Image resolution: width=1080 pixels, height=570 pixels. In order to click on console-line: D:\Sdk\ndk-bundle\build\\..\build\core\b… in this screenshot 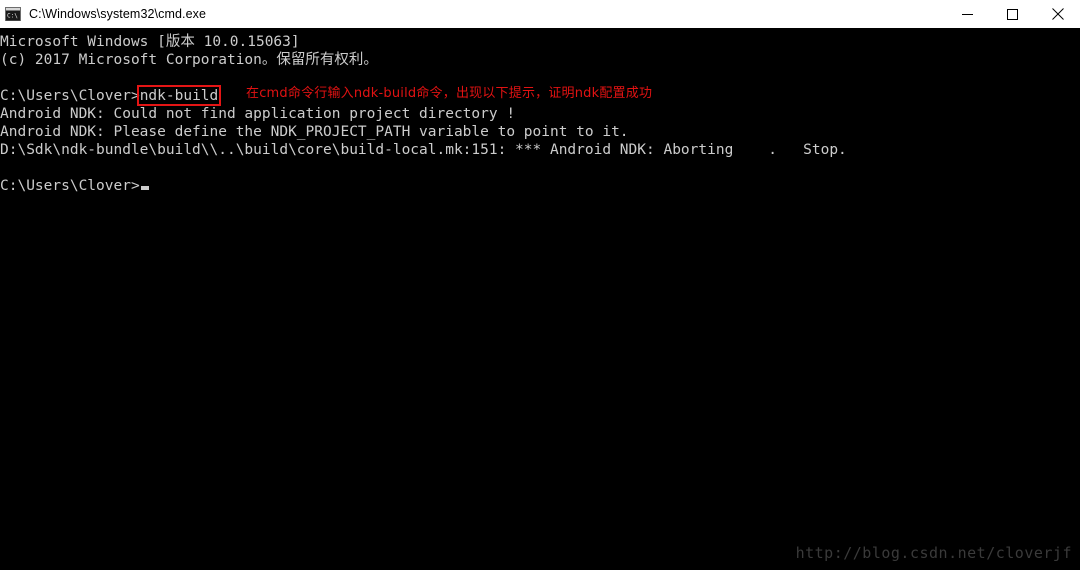, I will do `click(423, 150)`.